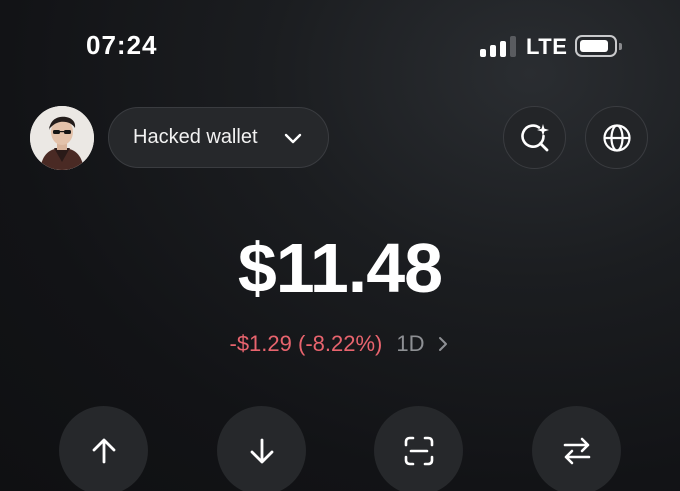  I want to click on network-type: LTE, so click(547, 46).